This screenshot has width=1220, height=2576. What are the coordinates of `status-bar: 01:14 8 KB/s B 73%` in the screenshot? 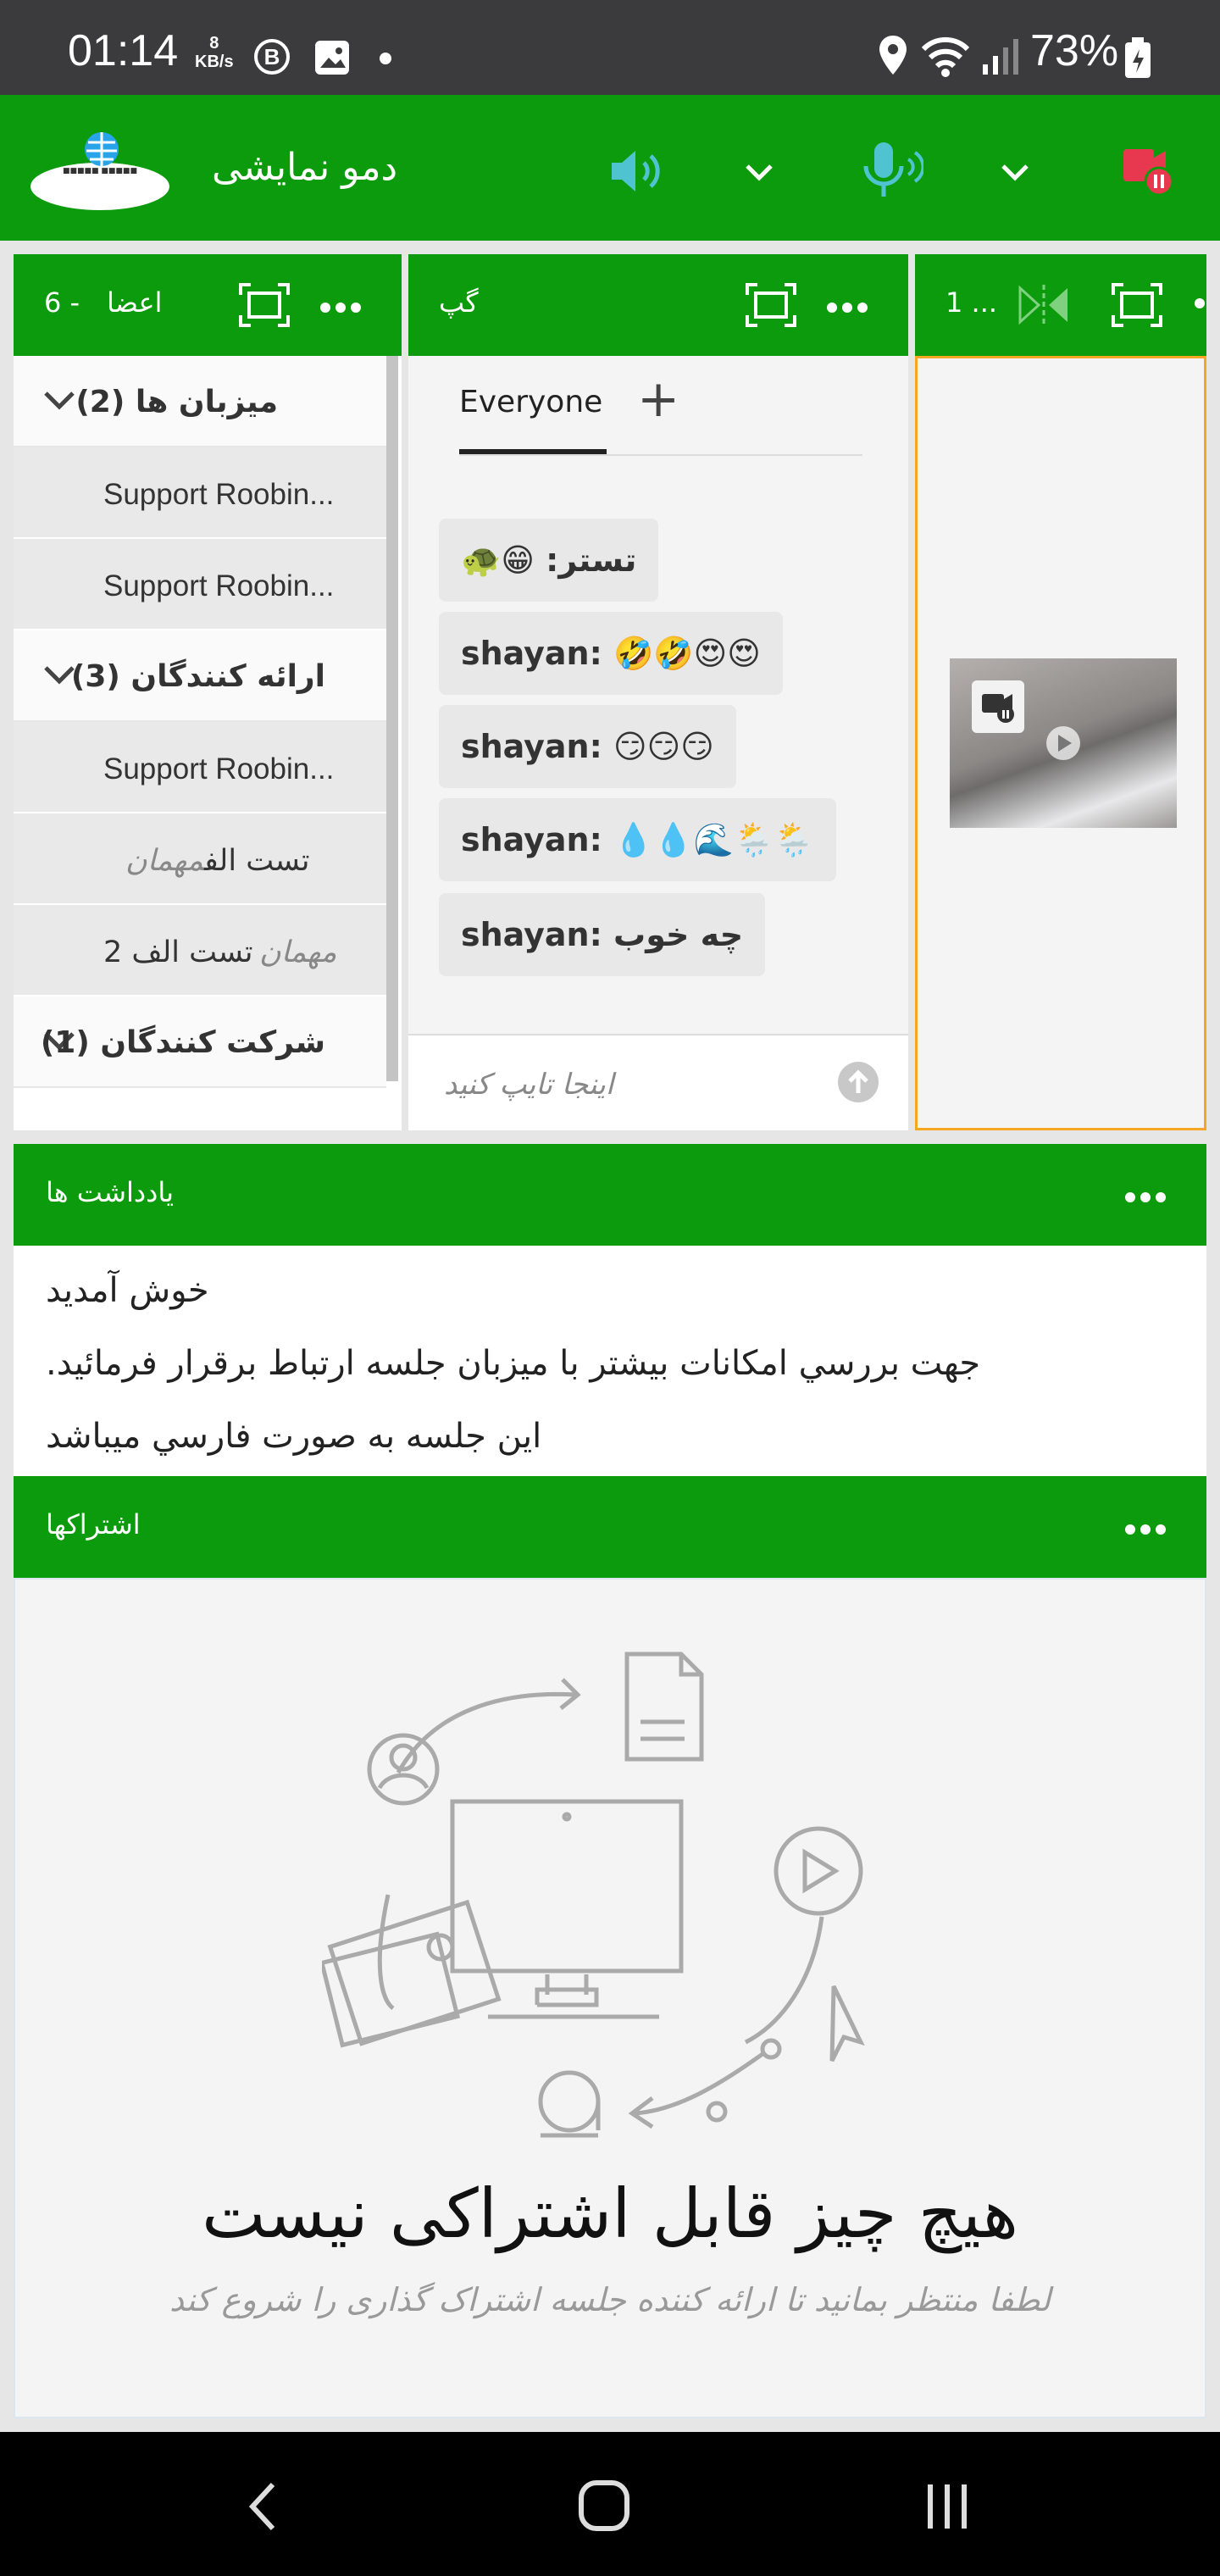 It's located at (610, 47).